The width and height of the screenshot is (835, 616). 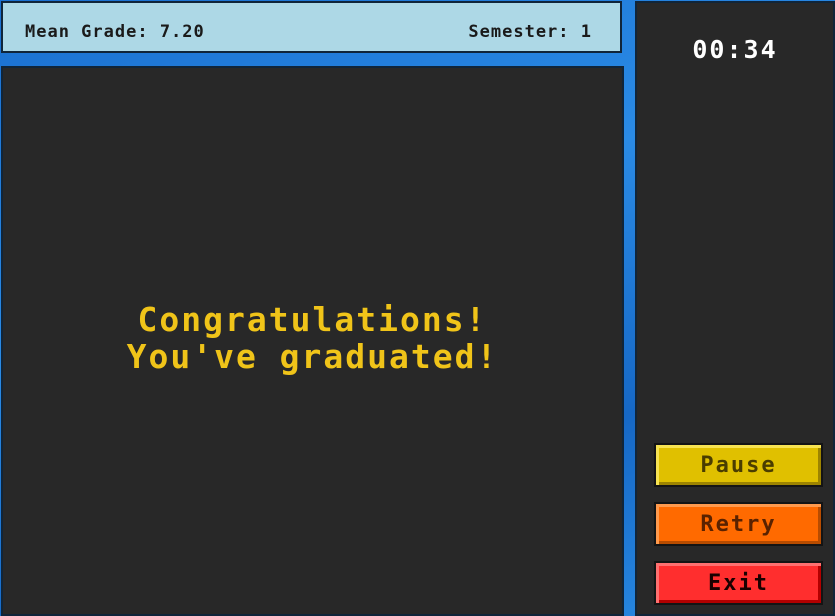 What do you see at coordinates (115, 32) in the screenshot?
I see `mean-grade-label: Mean Grade: 7.20` at bounding box center [115, 32].